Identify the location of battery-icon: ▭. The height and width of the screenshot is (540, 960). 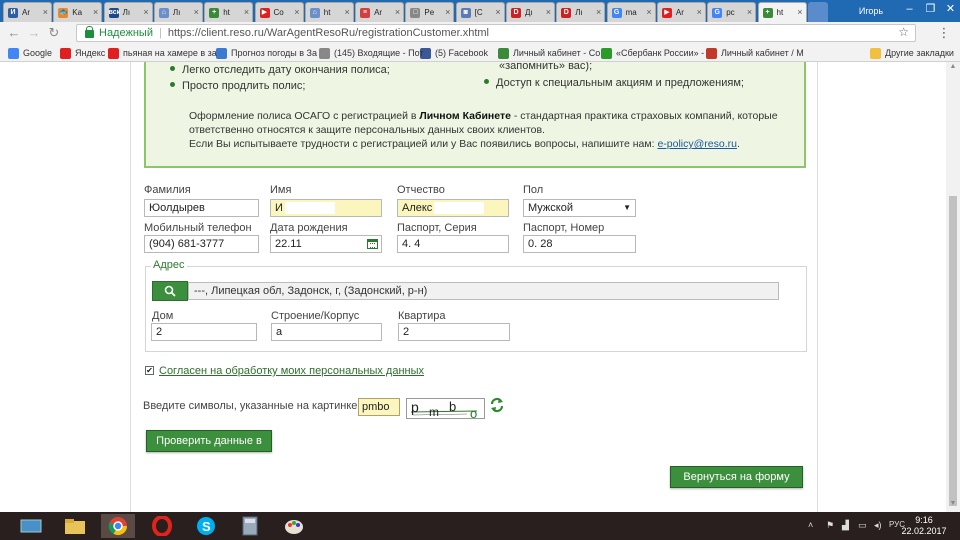
(862, 525).